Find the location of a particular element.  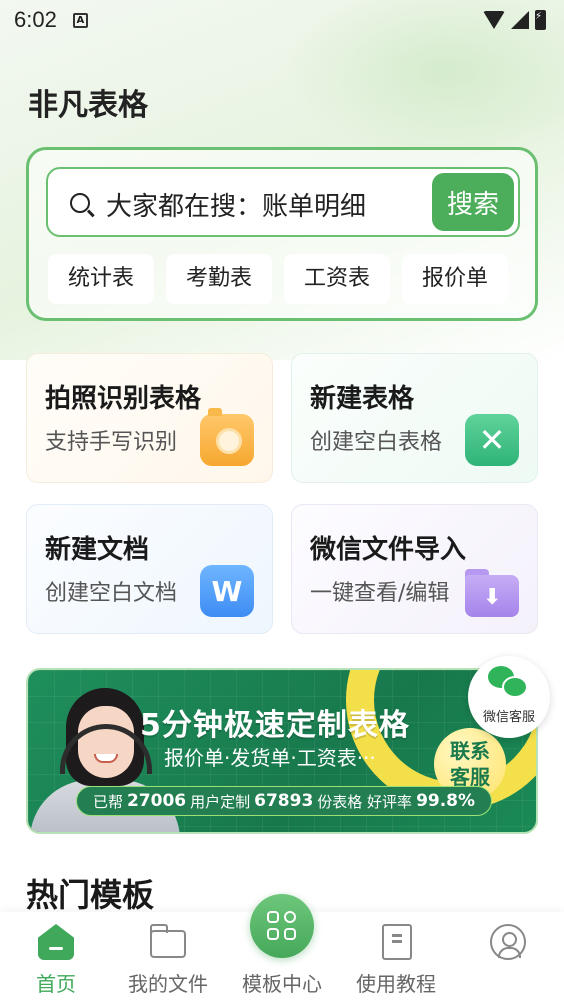

battery-icon is located at coordinates (540, 20).